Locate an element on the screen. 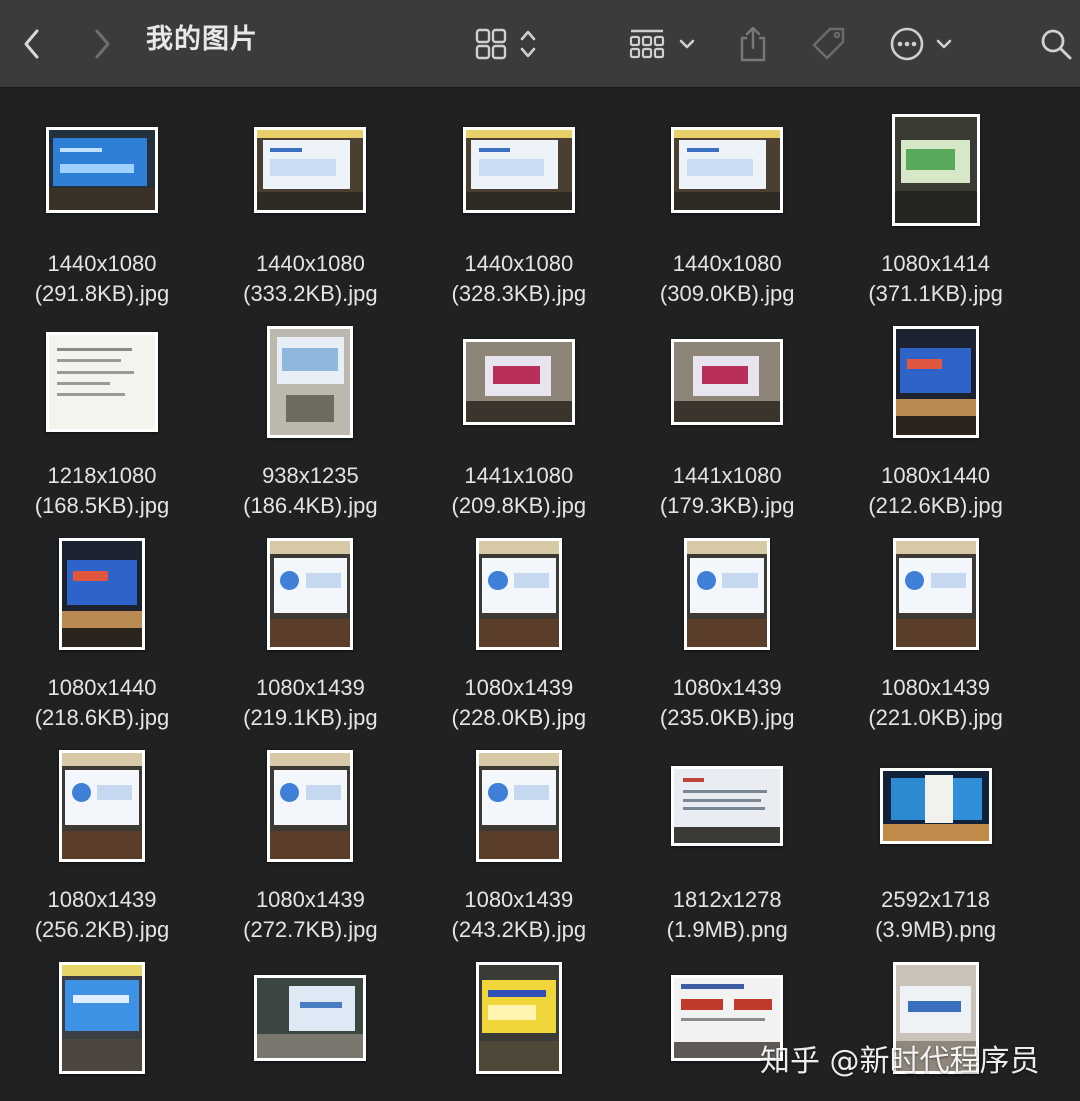 This screenshot has width=1080, height=1101. file-item: 1080x1439 (228.0KB).jpg is located at coordinates (519, 621).